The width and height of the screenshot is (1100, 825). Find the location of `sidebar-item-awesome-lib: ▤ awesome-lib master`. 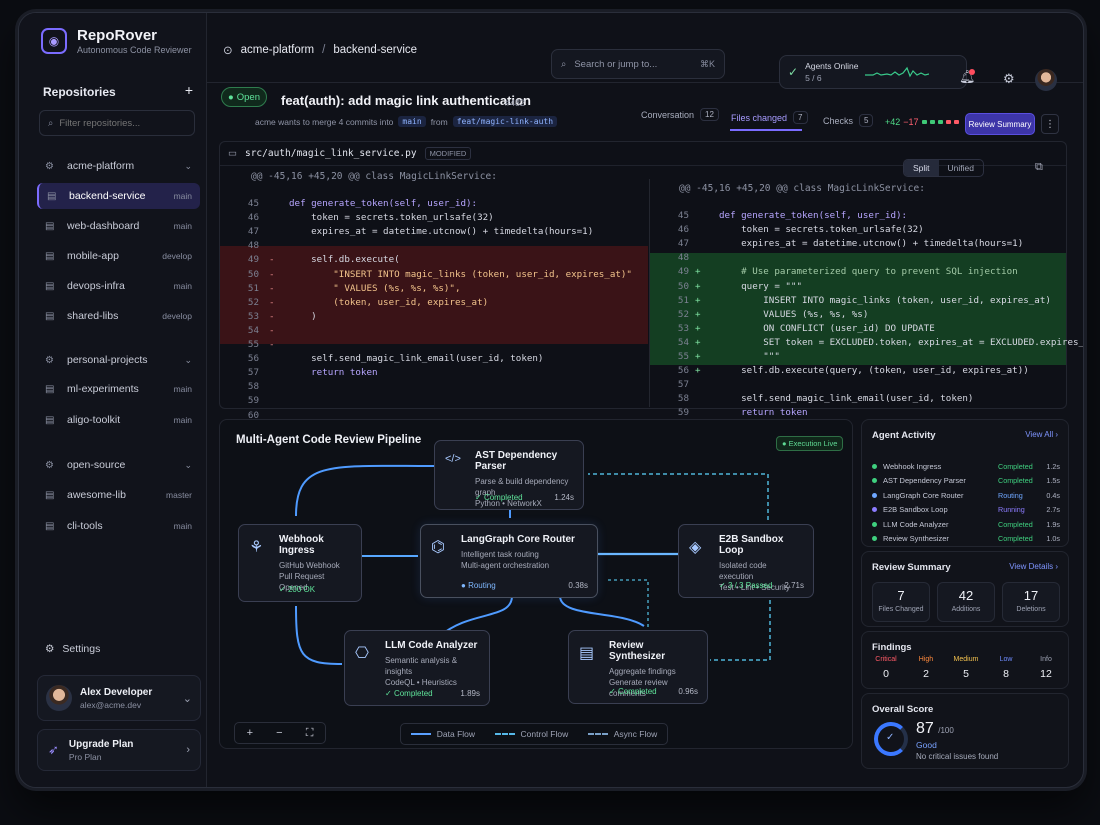

sidebar-item-awesome-lib: ▤ awesome-lib master is located at coordinates (118, 495).